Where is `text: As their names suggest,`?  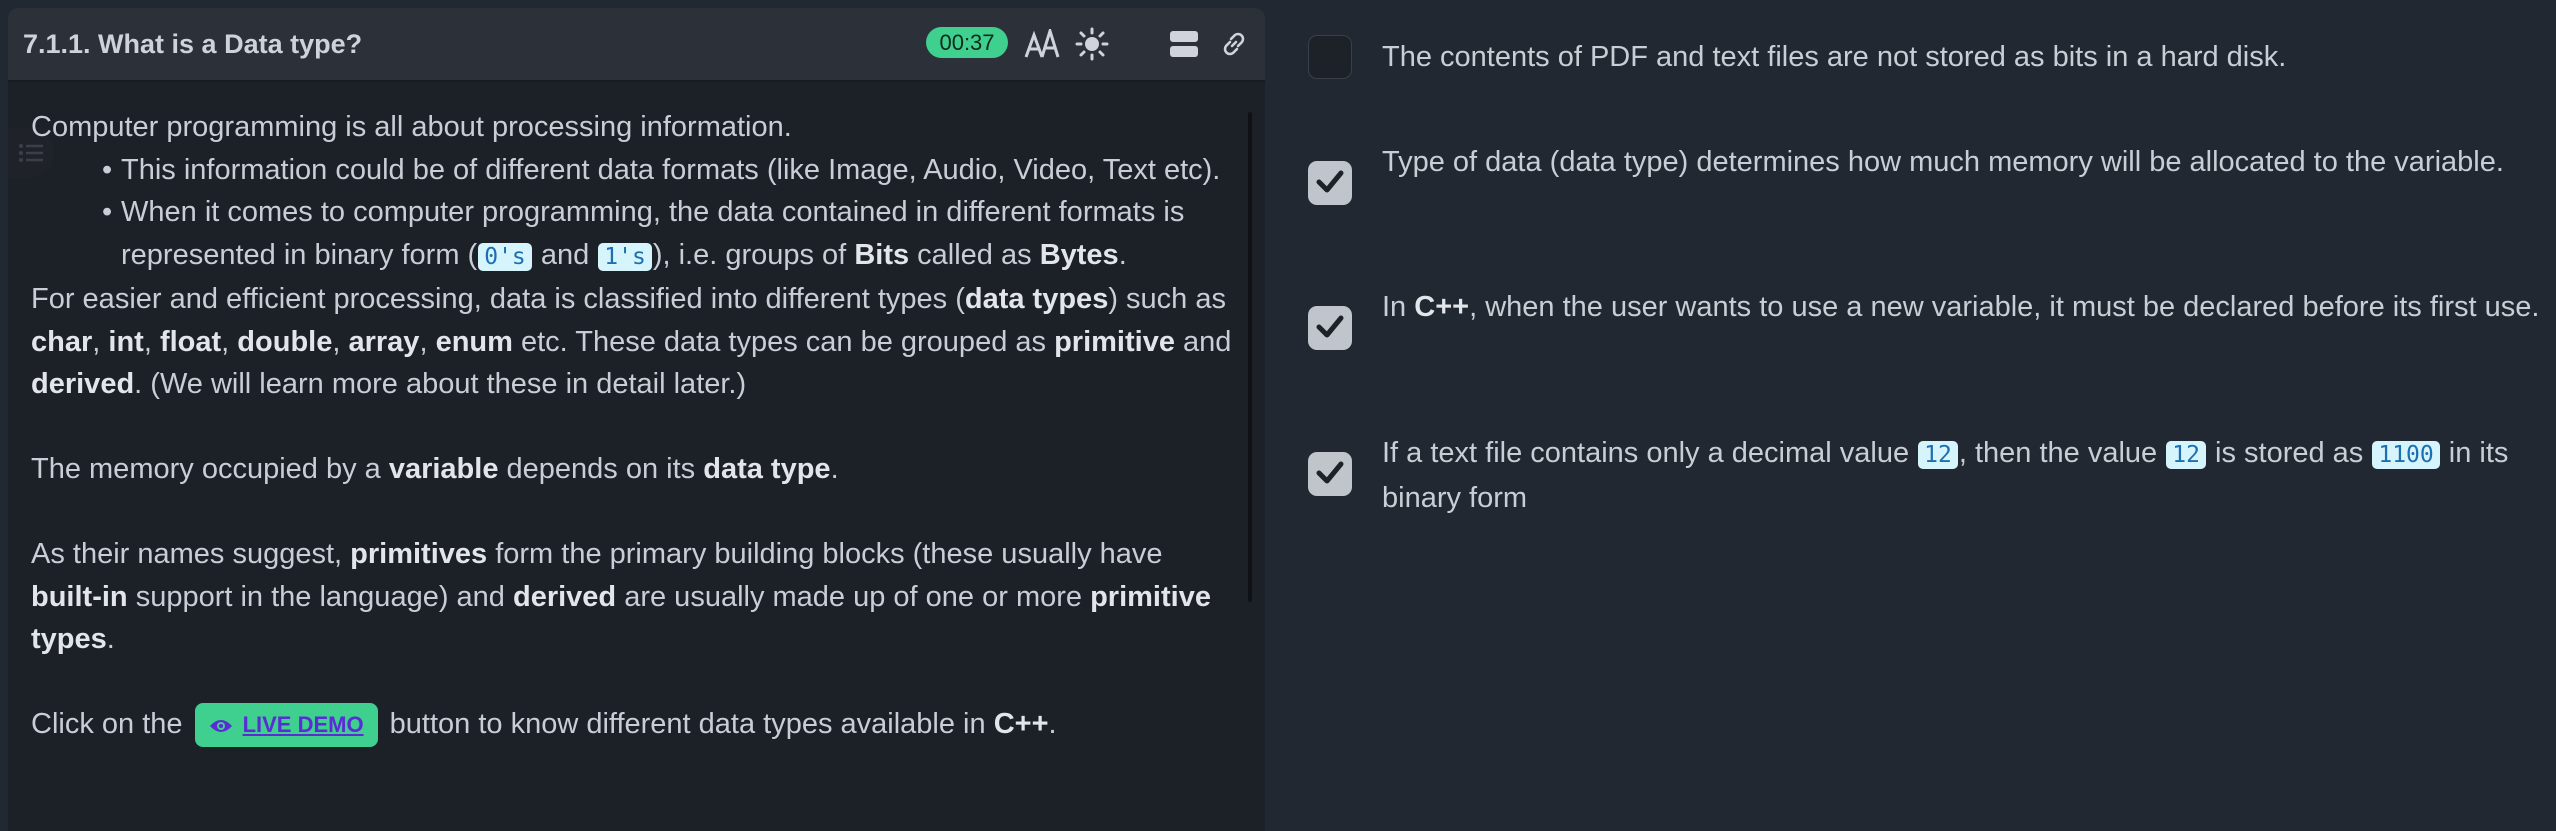
text: As their names suggest, is located at coordinates (191, 554).